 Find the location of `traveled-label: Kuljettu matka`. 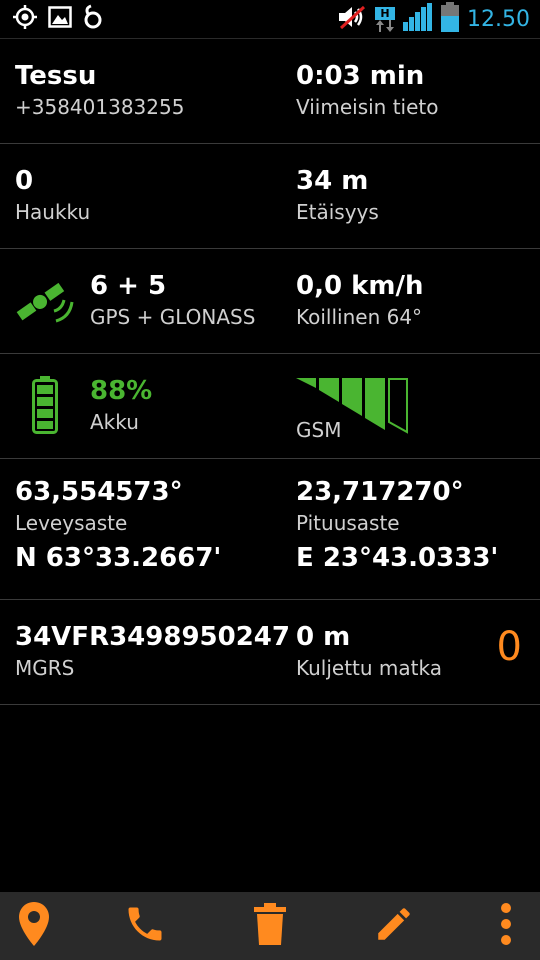

traveled-label: Kuljettu matka is located at coordinates (369, 668).